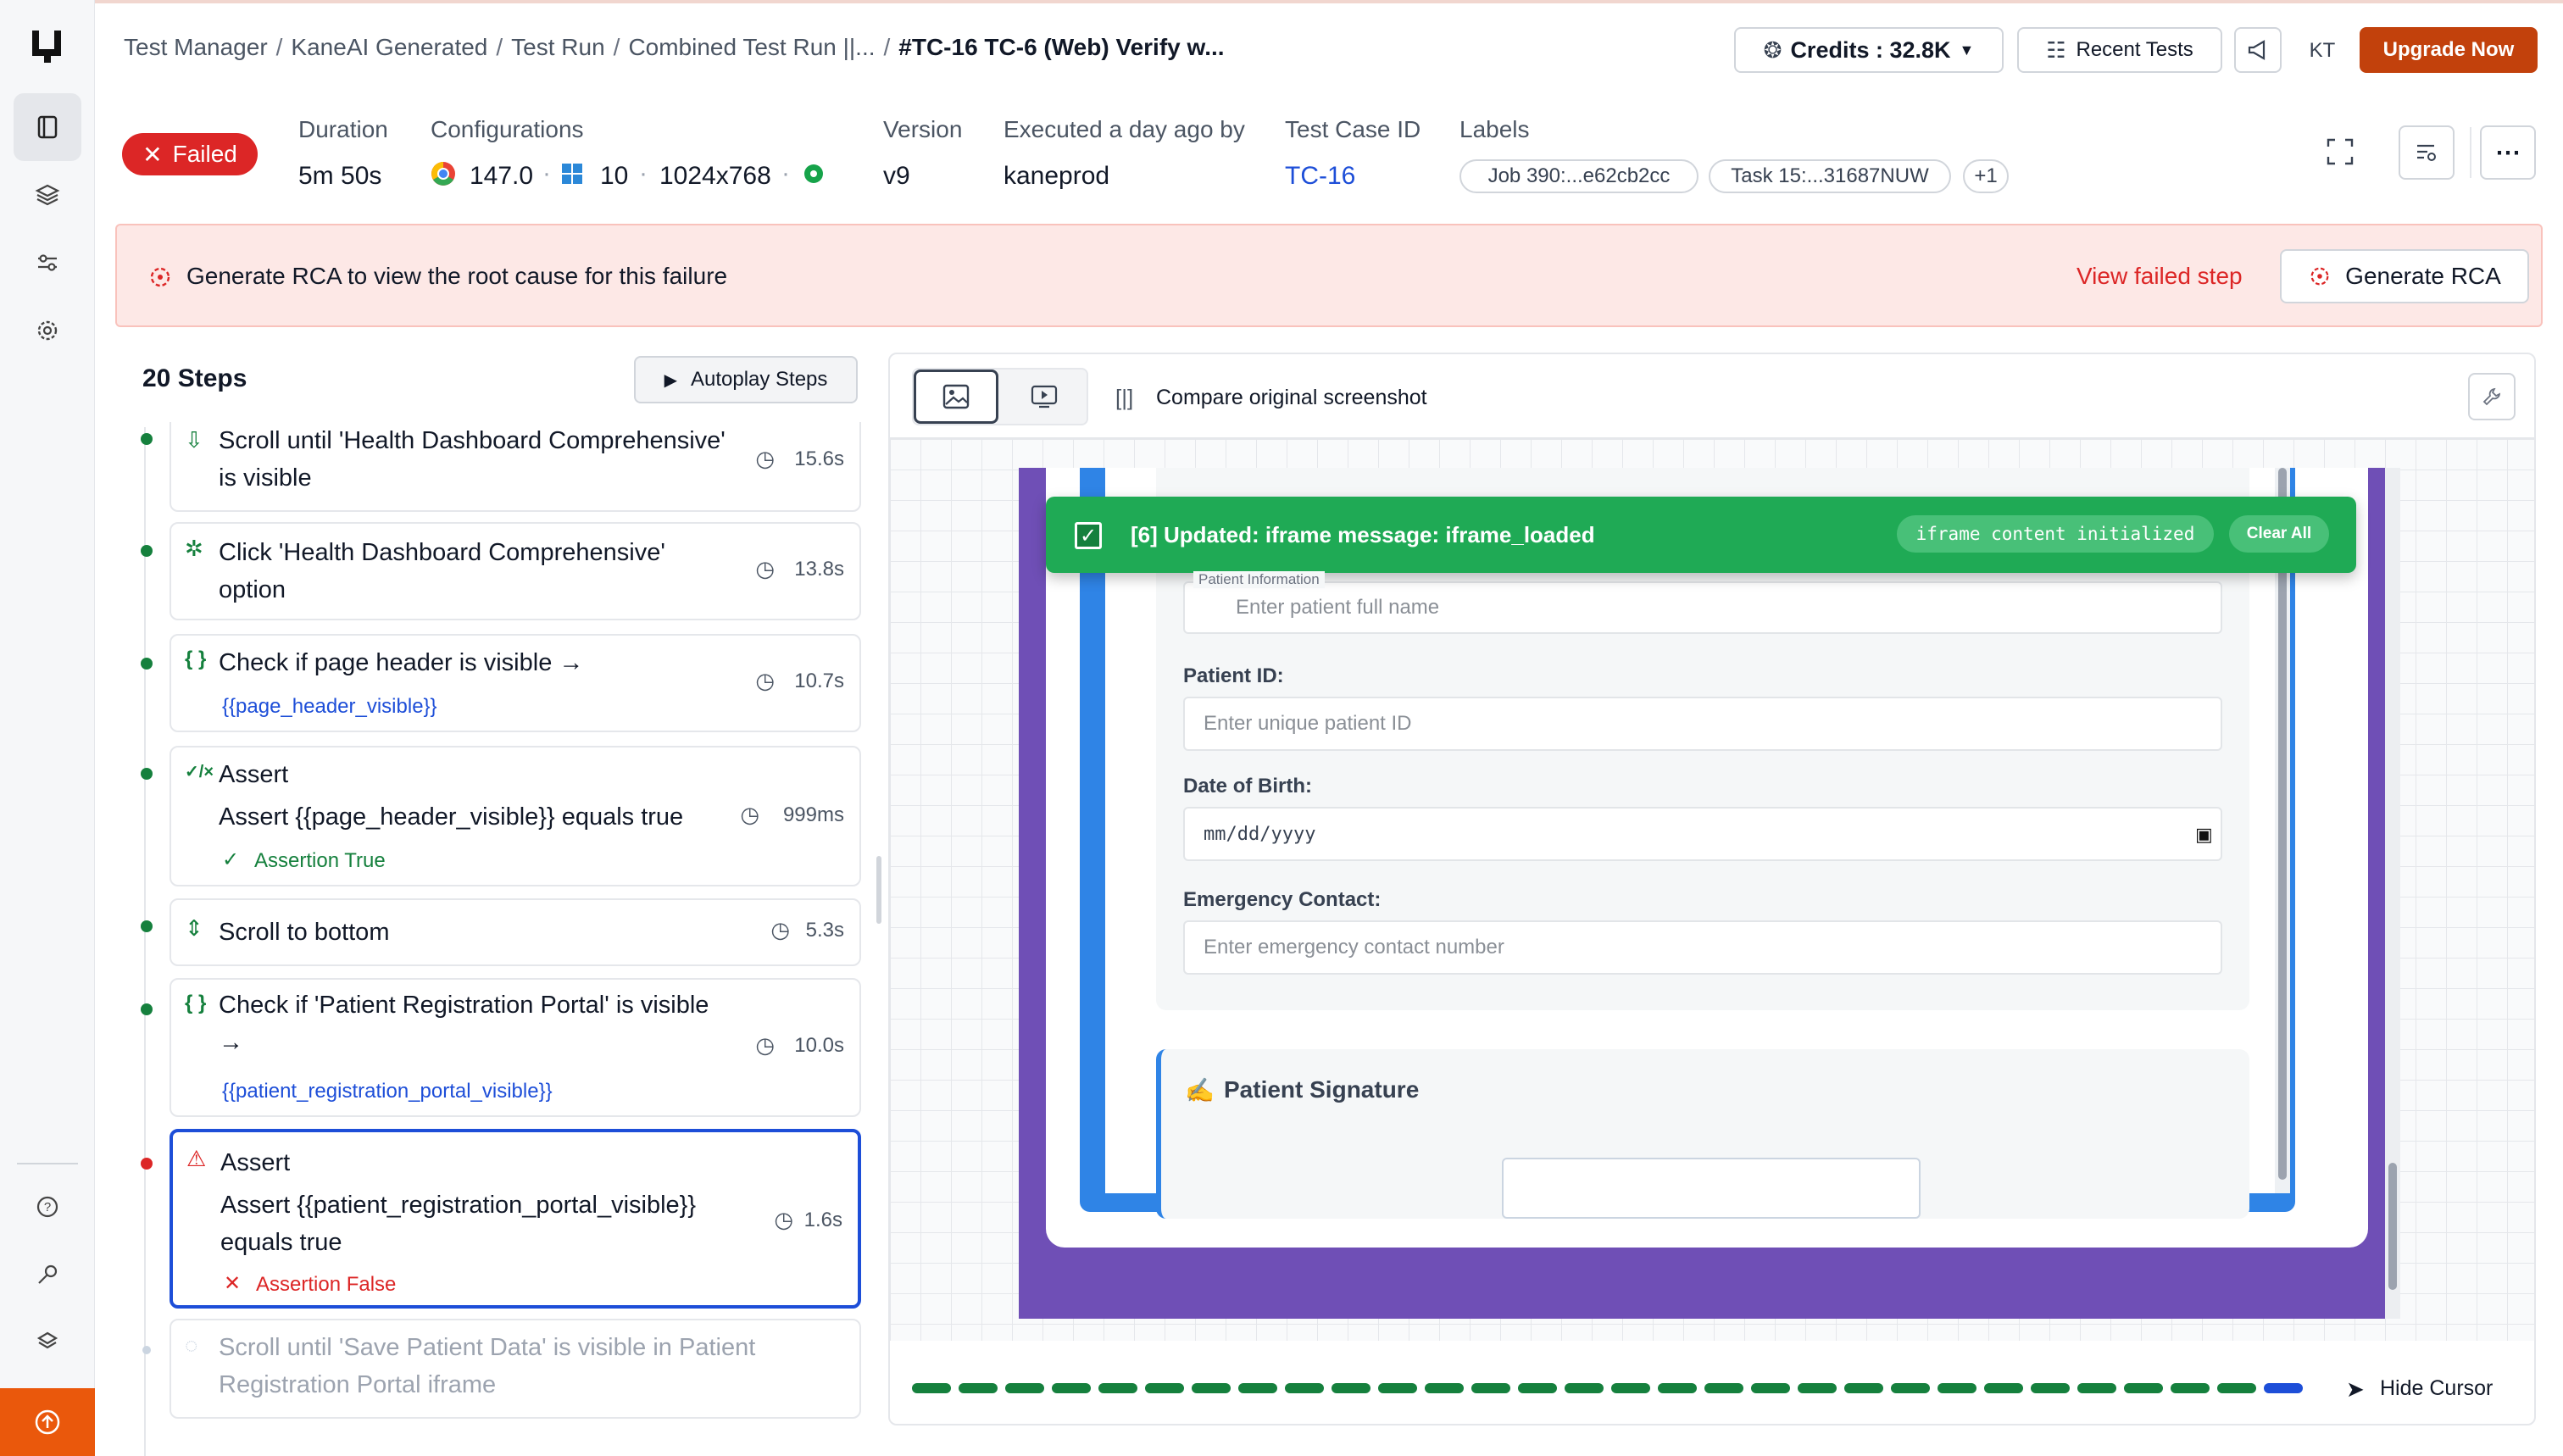  Describe the element at coordinates (1830, 176) in the screenshot. I see `label-chip: Task 15:...31687NUW` at that location.